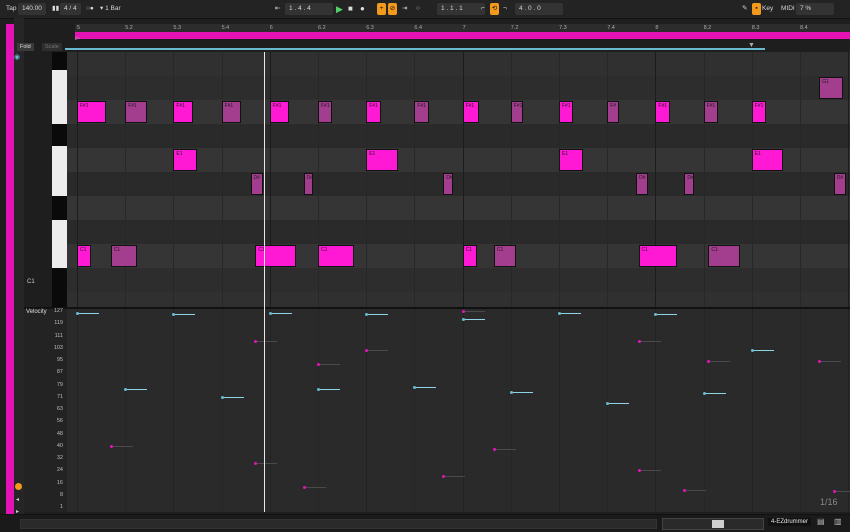 The width and height of the screenshot is (850, 532). I want to click on play-button: ▶, so click(339, 9).